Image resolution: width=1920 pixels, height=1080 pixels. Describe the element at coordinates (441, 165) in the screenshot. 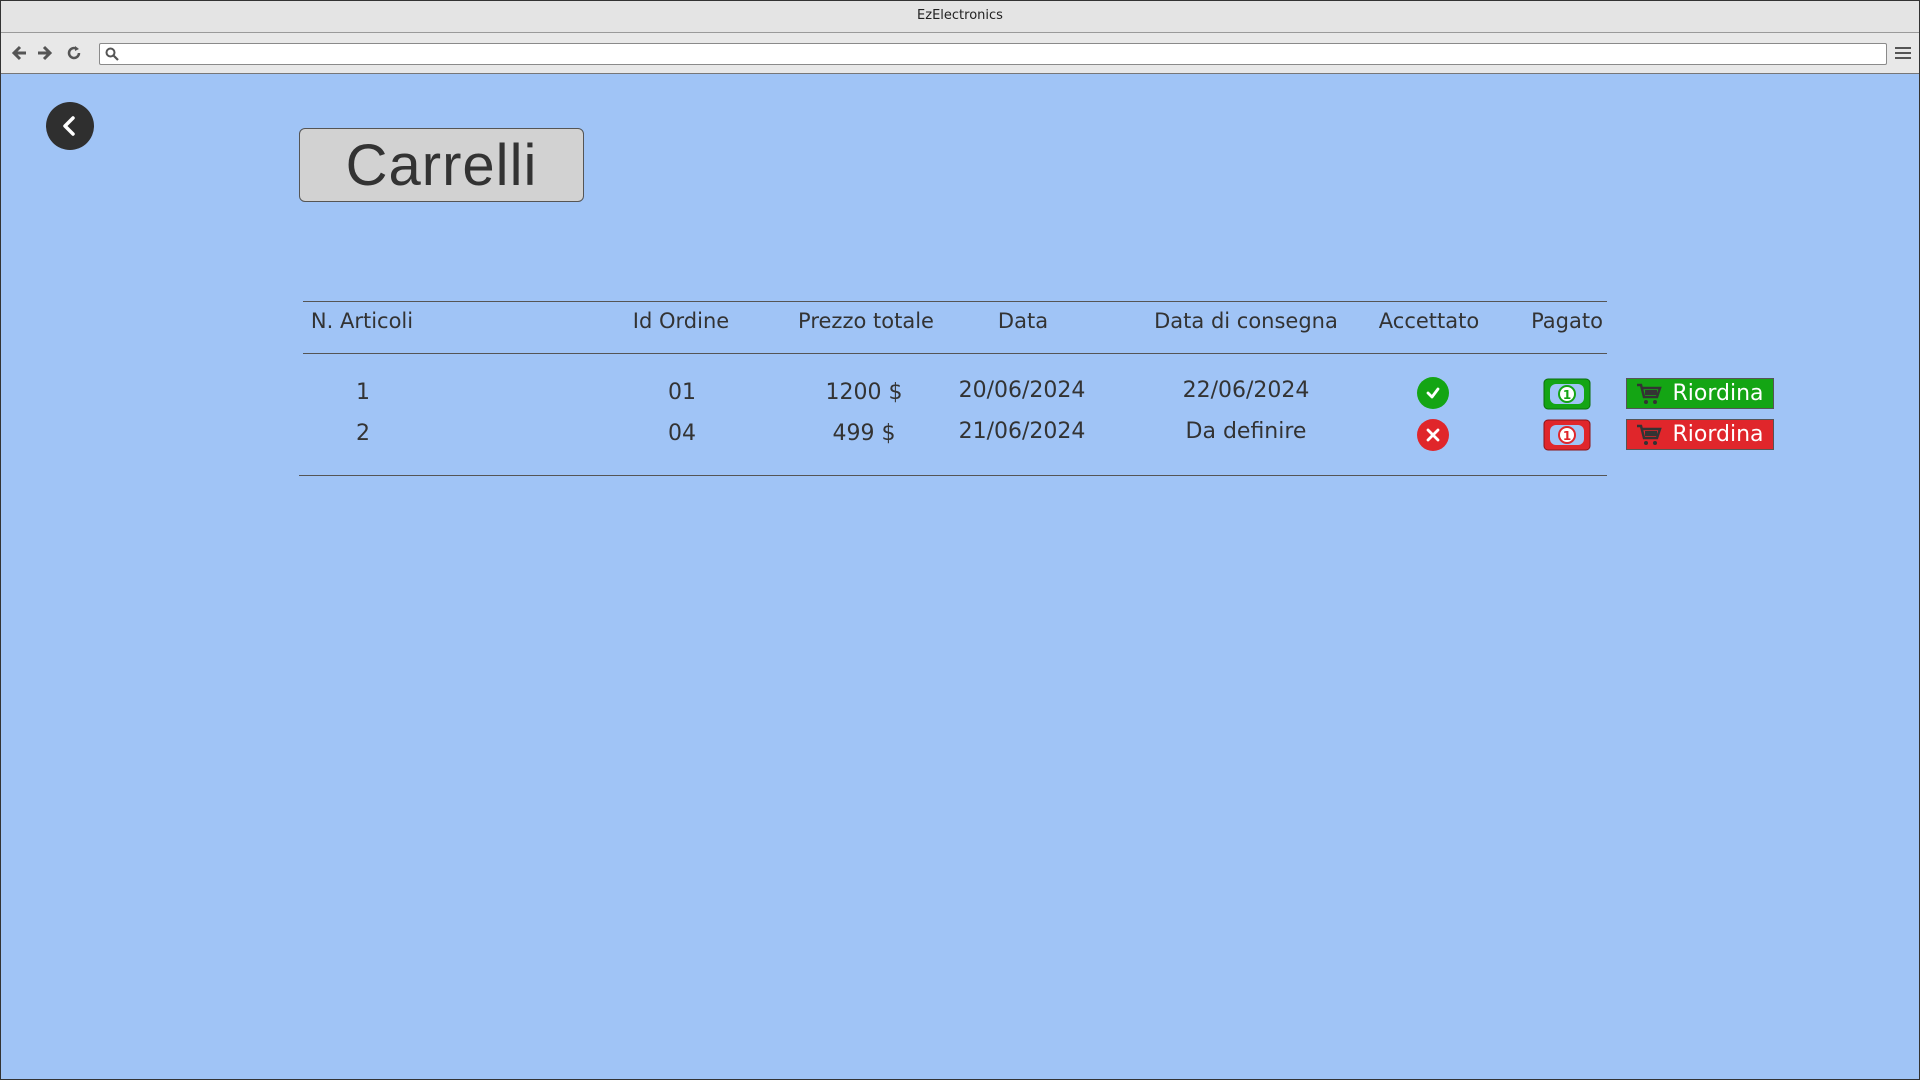

I see `page-title: Carrelli` at that location.